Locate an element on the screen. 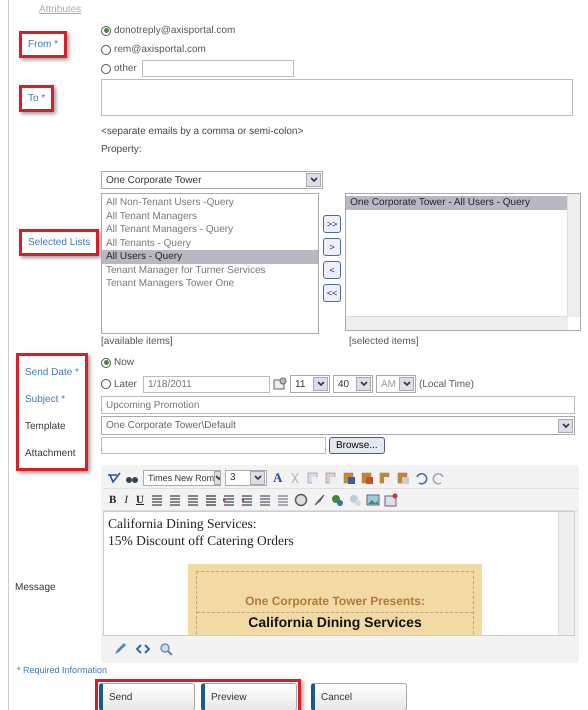 Image resolution: width=588 pixels, height=710 pixels. list-item: All Tenant Managers - Query is located at coordinates (210, 229).